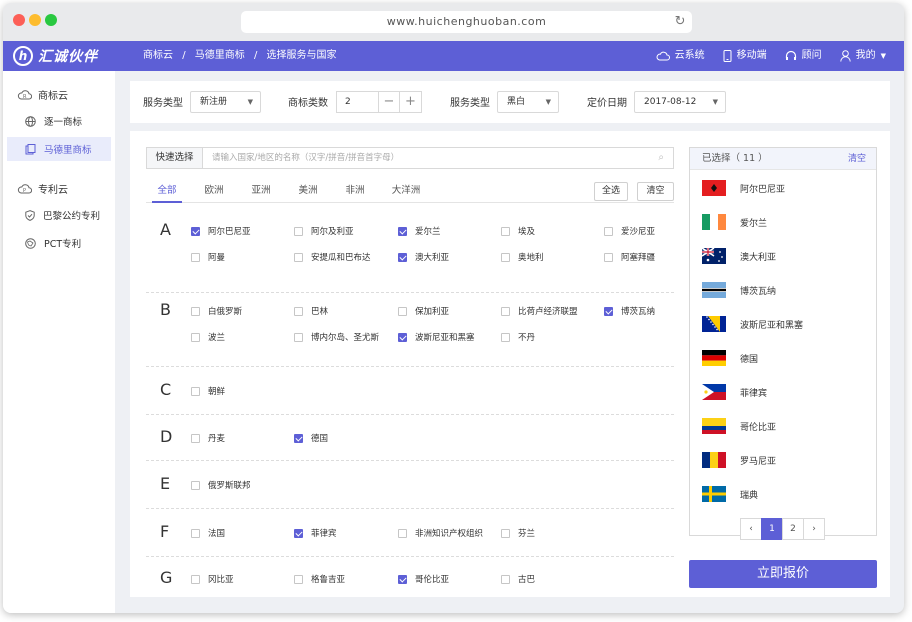 The image size is (912, 622). Describe the element at coordinates (225, 102) in the screenshot. I see `service-type-select: 新注册 ▼` at that location.